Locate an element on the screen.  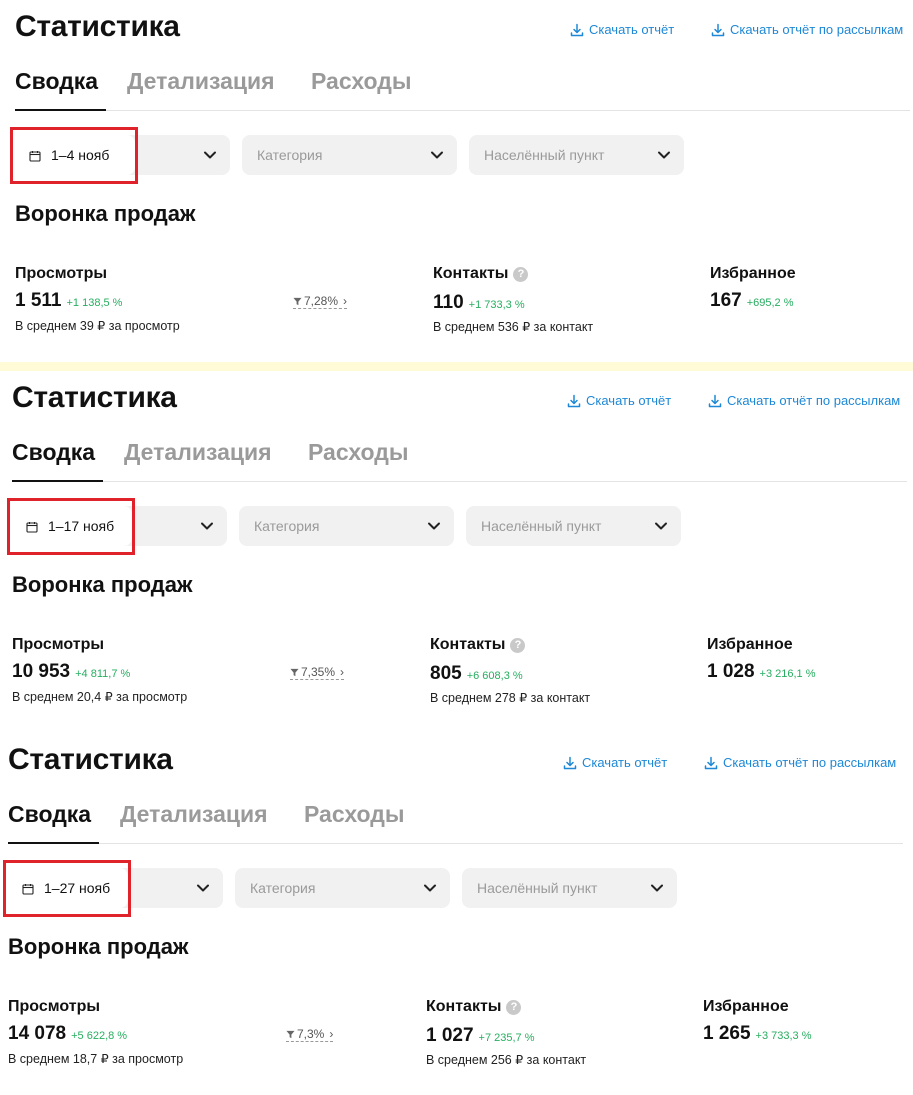
date-range-select: 1–27 нояб is located at coordinates (115, 888).